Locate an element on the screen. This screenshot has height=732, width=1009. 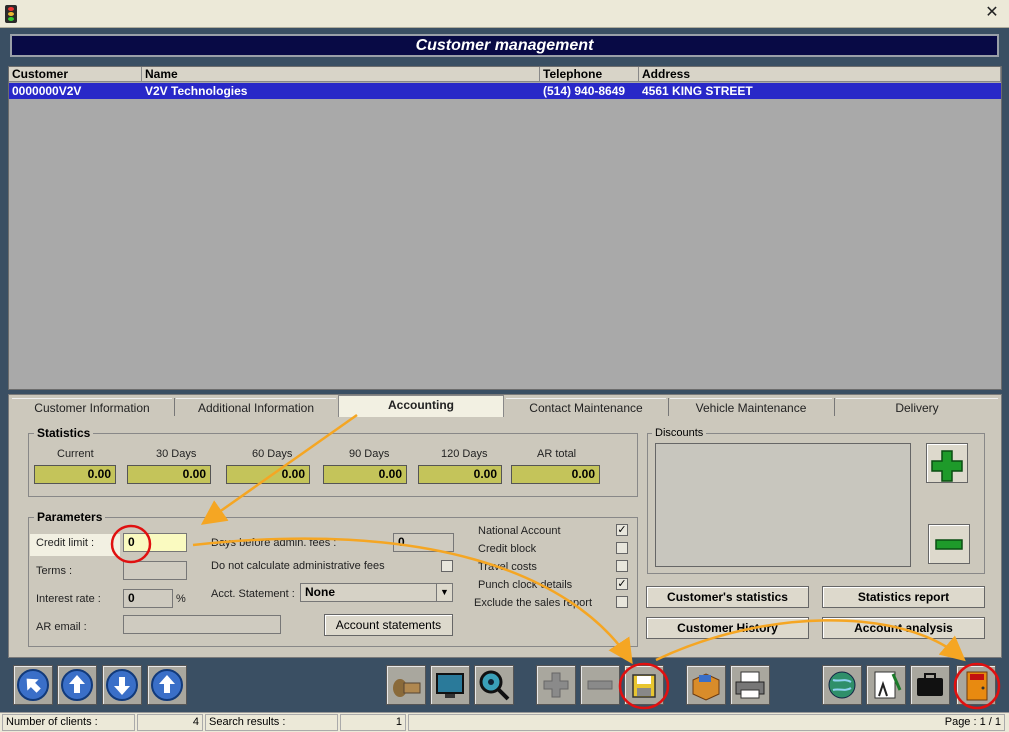
close-button: ✕ is located at coordinates (992, 13).